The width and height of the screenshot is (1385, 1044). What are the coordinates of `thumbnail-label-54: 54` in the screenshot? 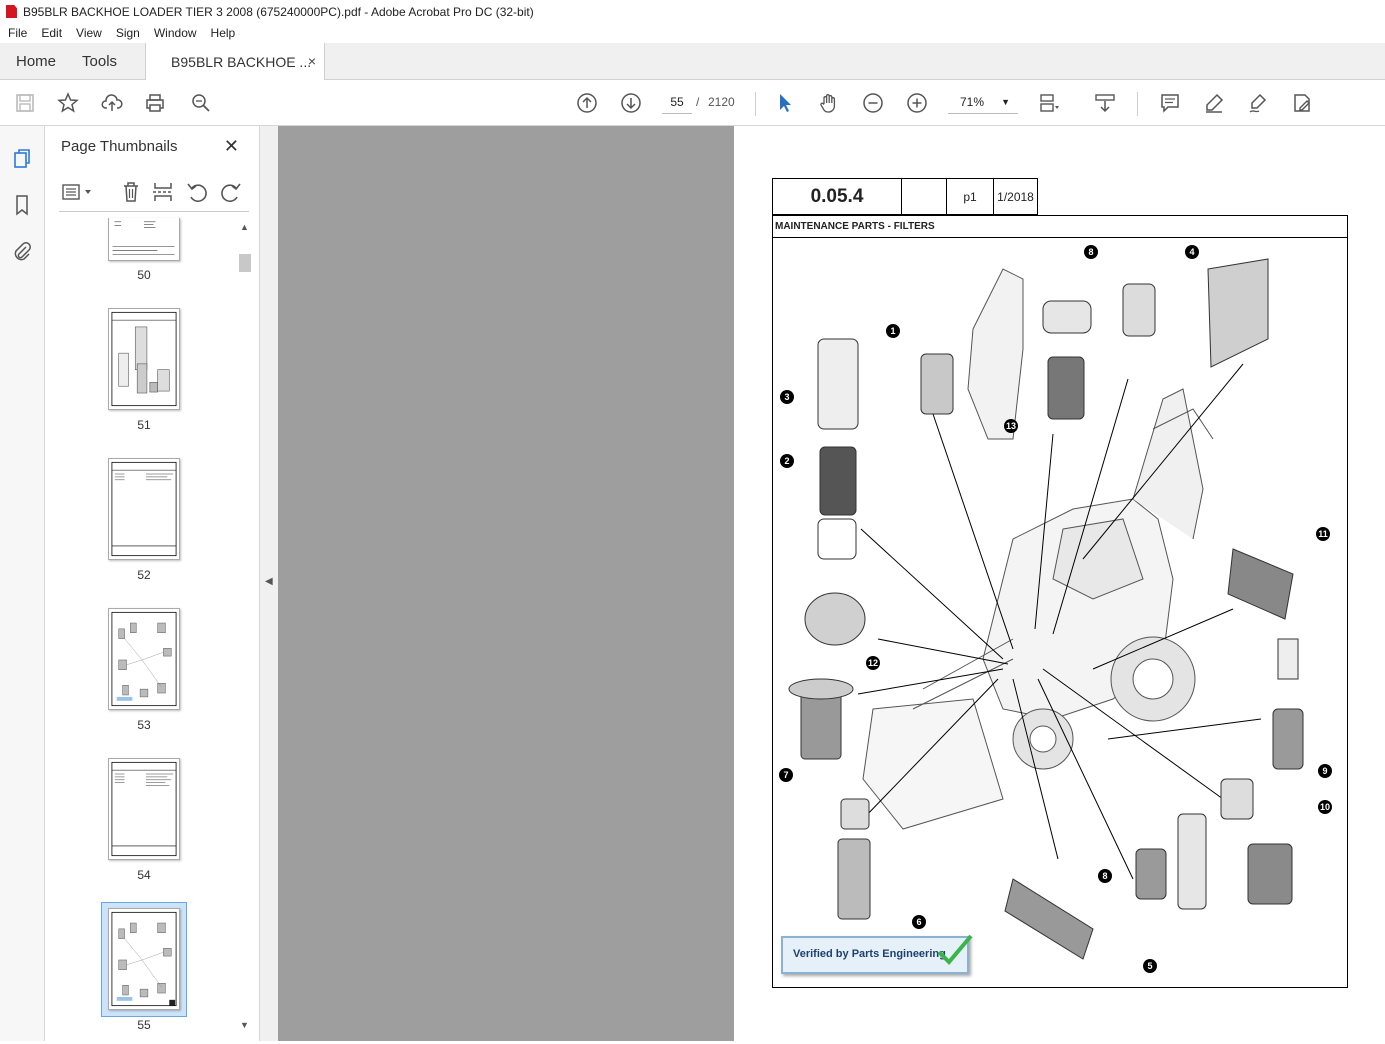 It's located at (144, 875).